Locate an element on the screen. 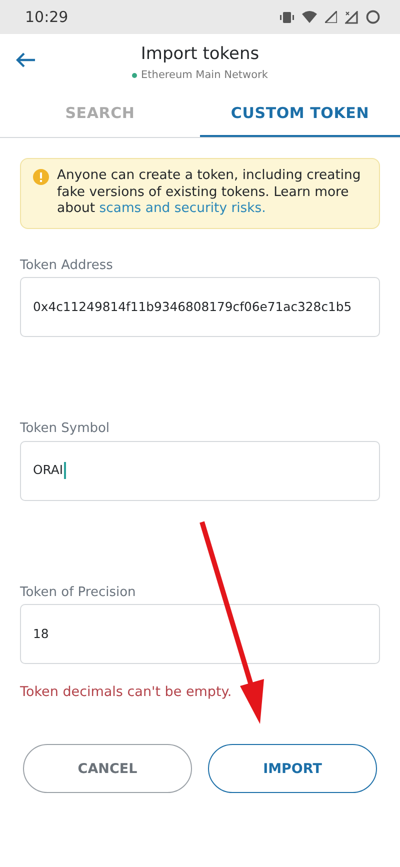 The image size is (400, 867). tab: CUSTOM TOKEN is located at coordinates (300, 114).